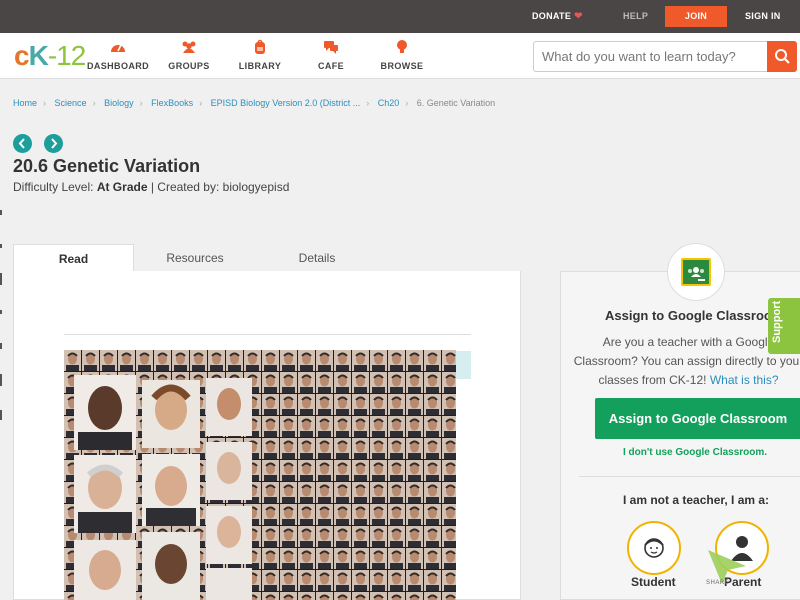  I want to click on gc-title: Assign to Google Classroom, so click(694, 315).